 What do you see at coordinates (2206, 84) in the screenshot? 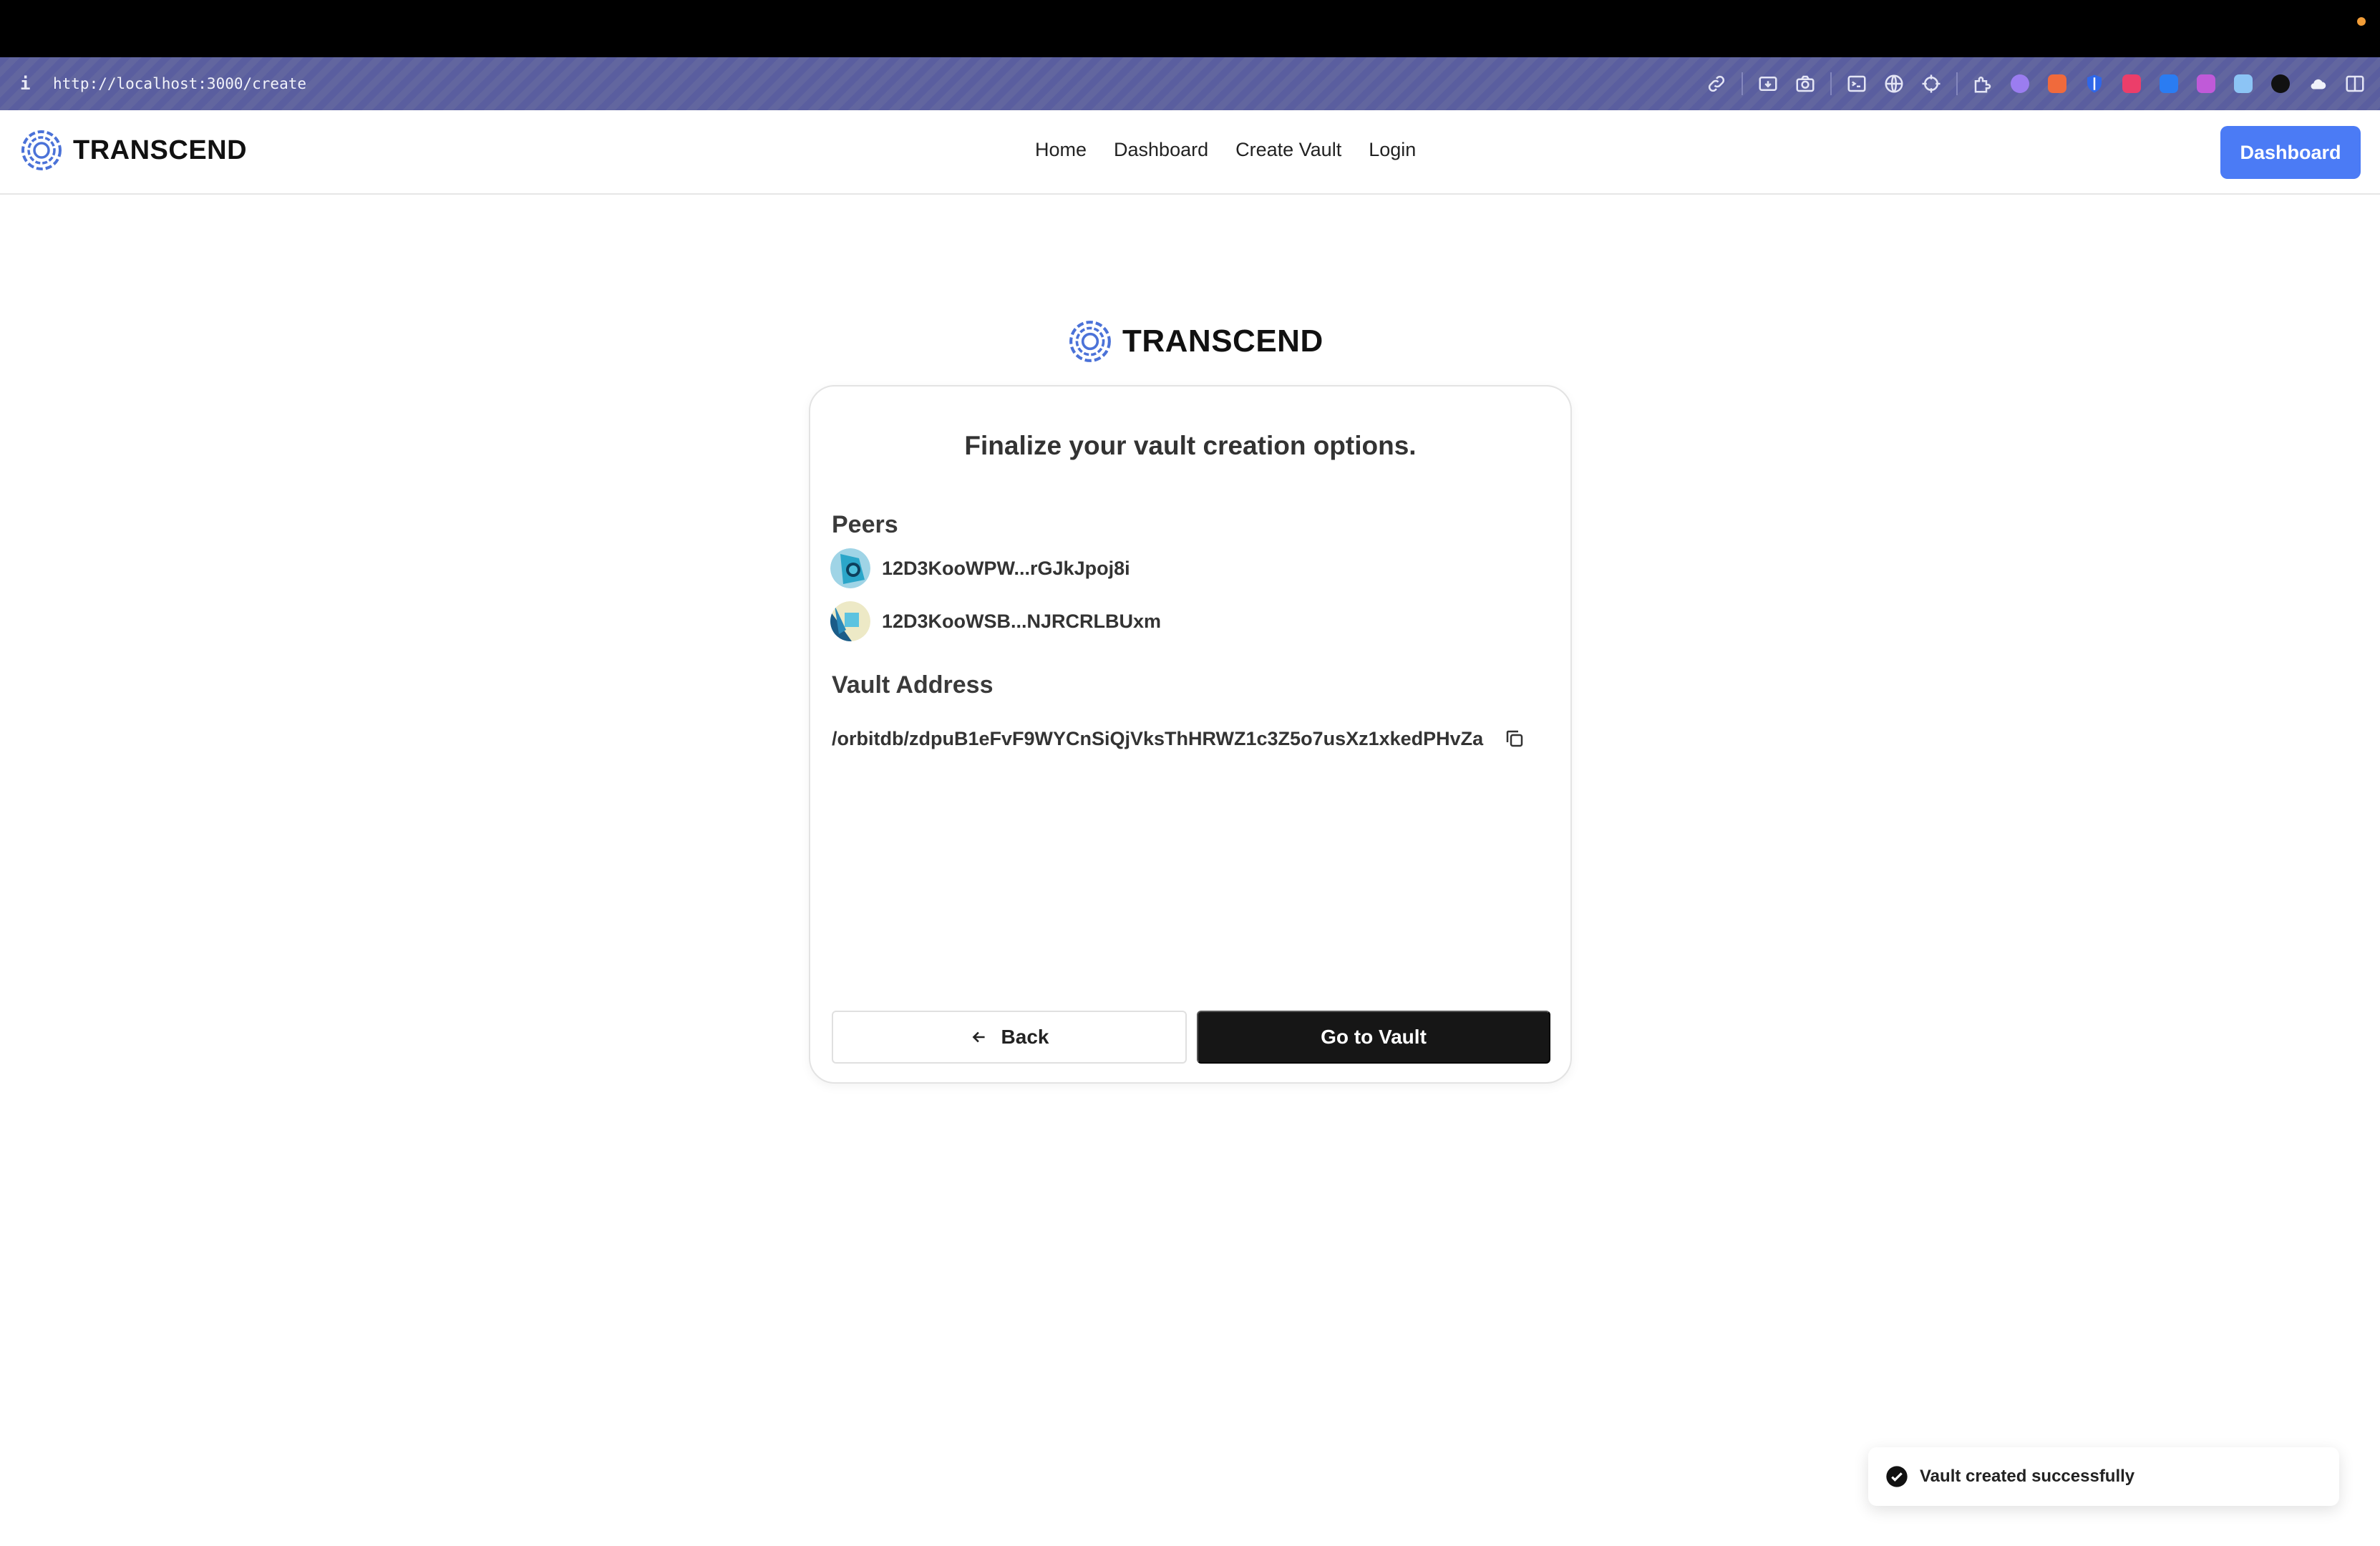
I see `bug-icon` at bounding box center [2206, 84].